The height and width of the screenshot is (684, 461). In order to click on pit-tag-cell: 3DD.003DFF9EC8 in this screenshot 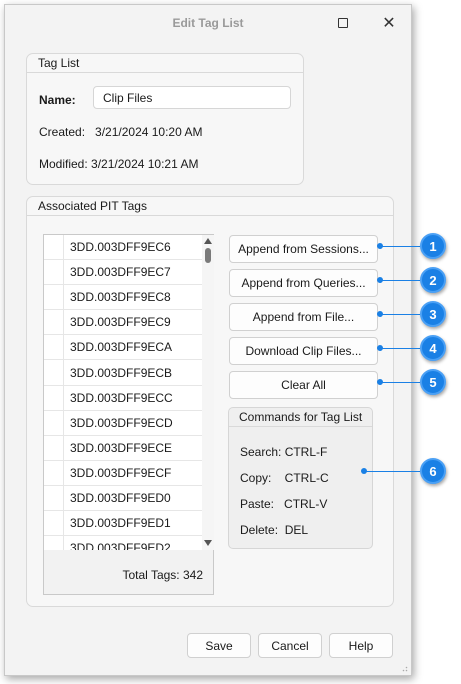, I will do `click(117, 297)`.